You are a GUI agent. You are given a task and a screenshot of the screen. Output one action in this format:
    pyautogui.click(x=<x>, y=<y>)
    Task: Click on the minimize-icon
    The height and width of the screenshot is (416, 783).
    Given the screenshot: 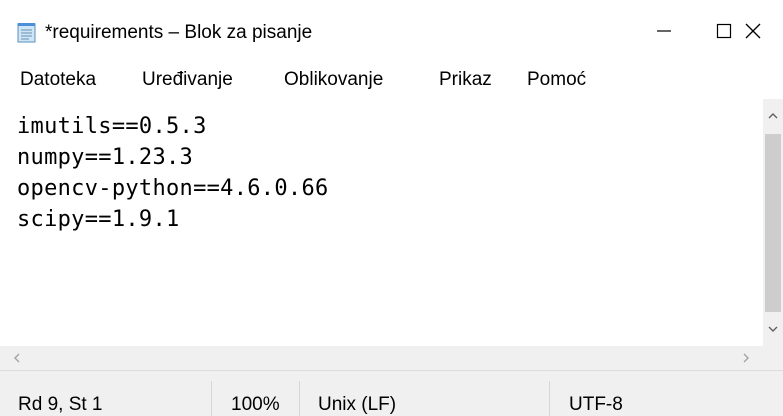 What is the action you would take?
    pyautogui.click(x=664, y=31)
    